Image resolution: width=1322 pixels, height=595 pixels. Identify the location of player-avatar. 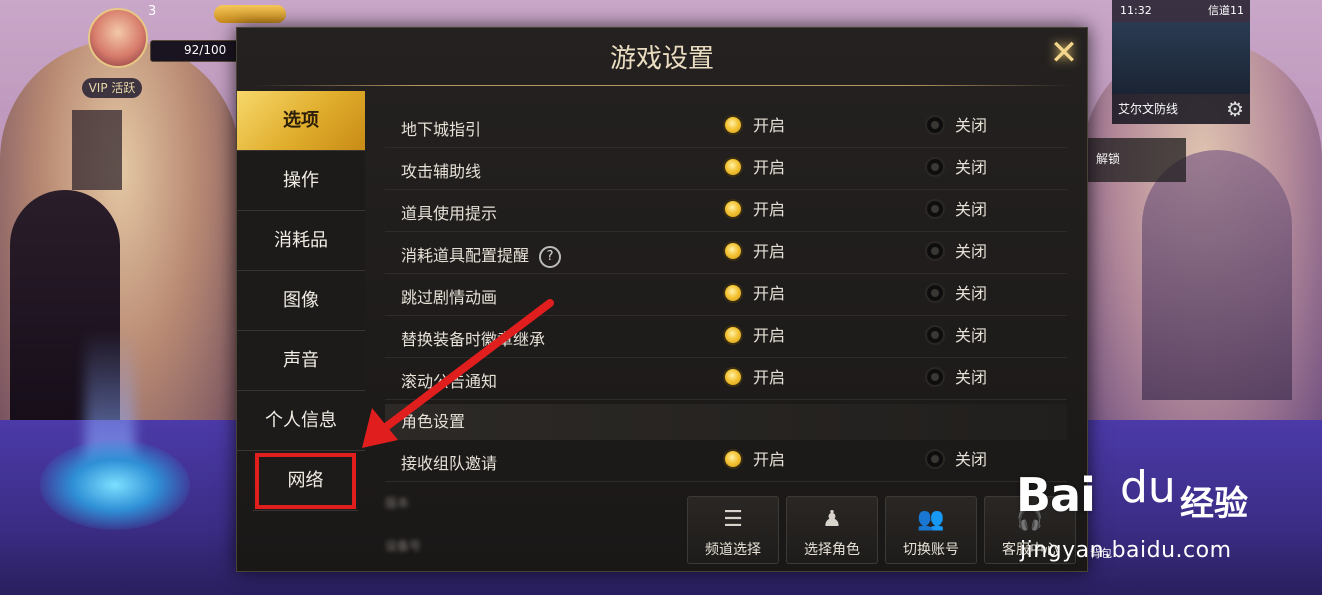
(118, 38).